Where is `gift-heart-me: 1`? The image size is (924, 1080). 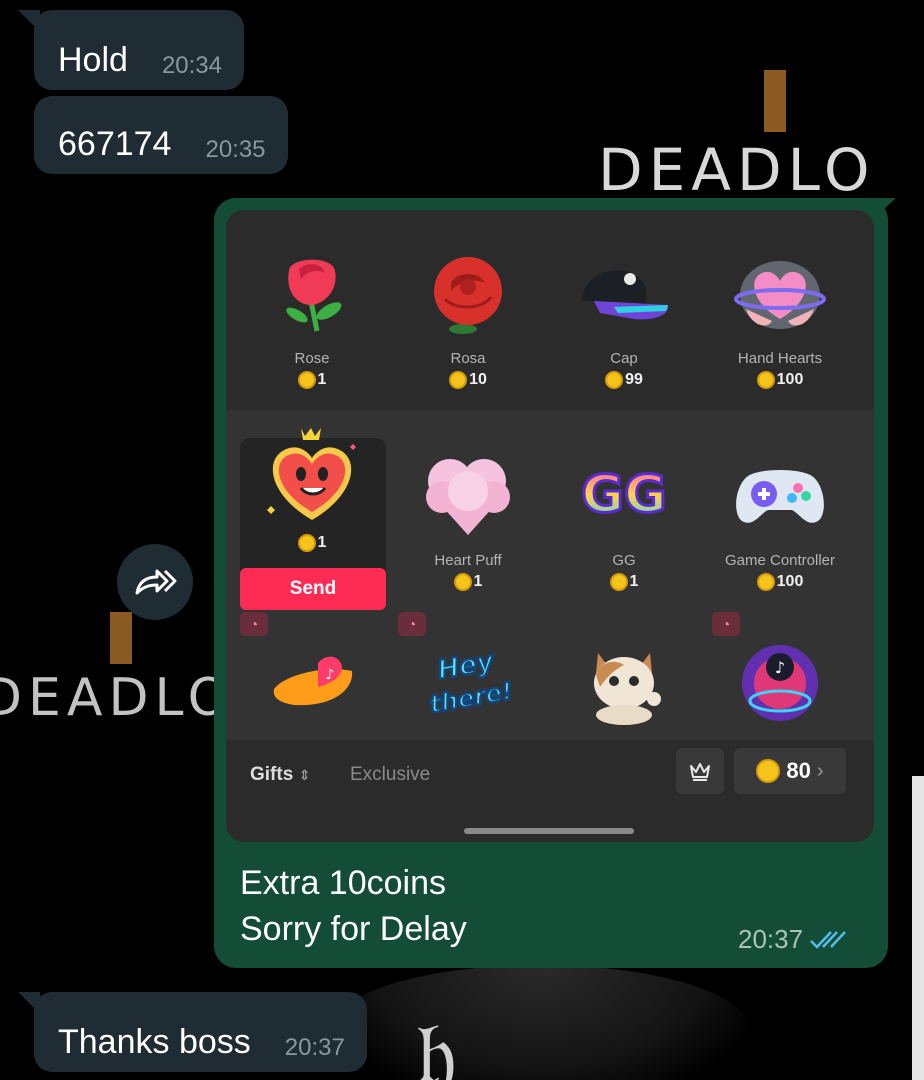 gift-heart-me: 1 is located at coordinates (312, 489).